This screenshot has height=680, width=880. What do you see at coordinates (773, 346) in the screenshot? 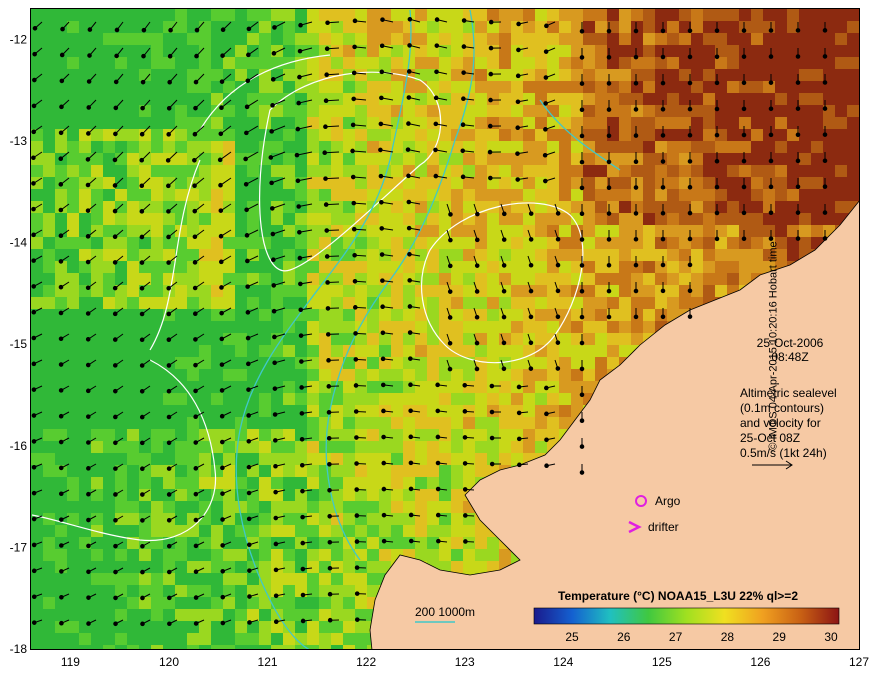
I see `credit-text: © IMOS 04-Apr-2015 10:20:16 Hobart time` at bounding box center [773, 346].